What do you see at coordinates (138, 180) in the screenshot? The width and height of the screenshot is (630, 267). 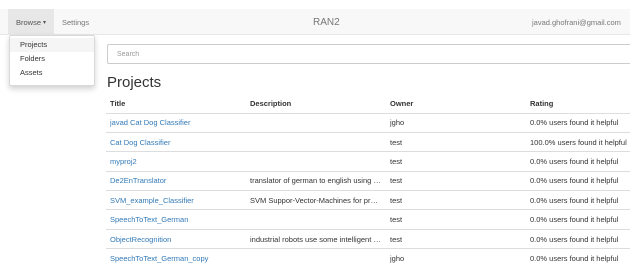 I see `project-title-link: De2EnTranslator` at bounding box center [138, 180].